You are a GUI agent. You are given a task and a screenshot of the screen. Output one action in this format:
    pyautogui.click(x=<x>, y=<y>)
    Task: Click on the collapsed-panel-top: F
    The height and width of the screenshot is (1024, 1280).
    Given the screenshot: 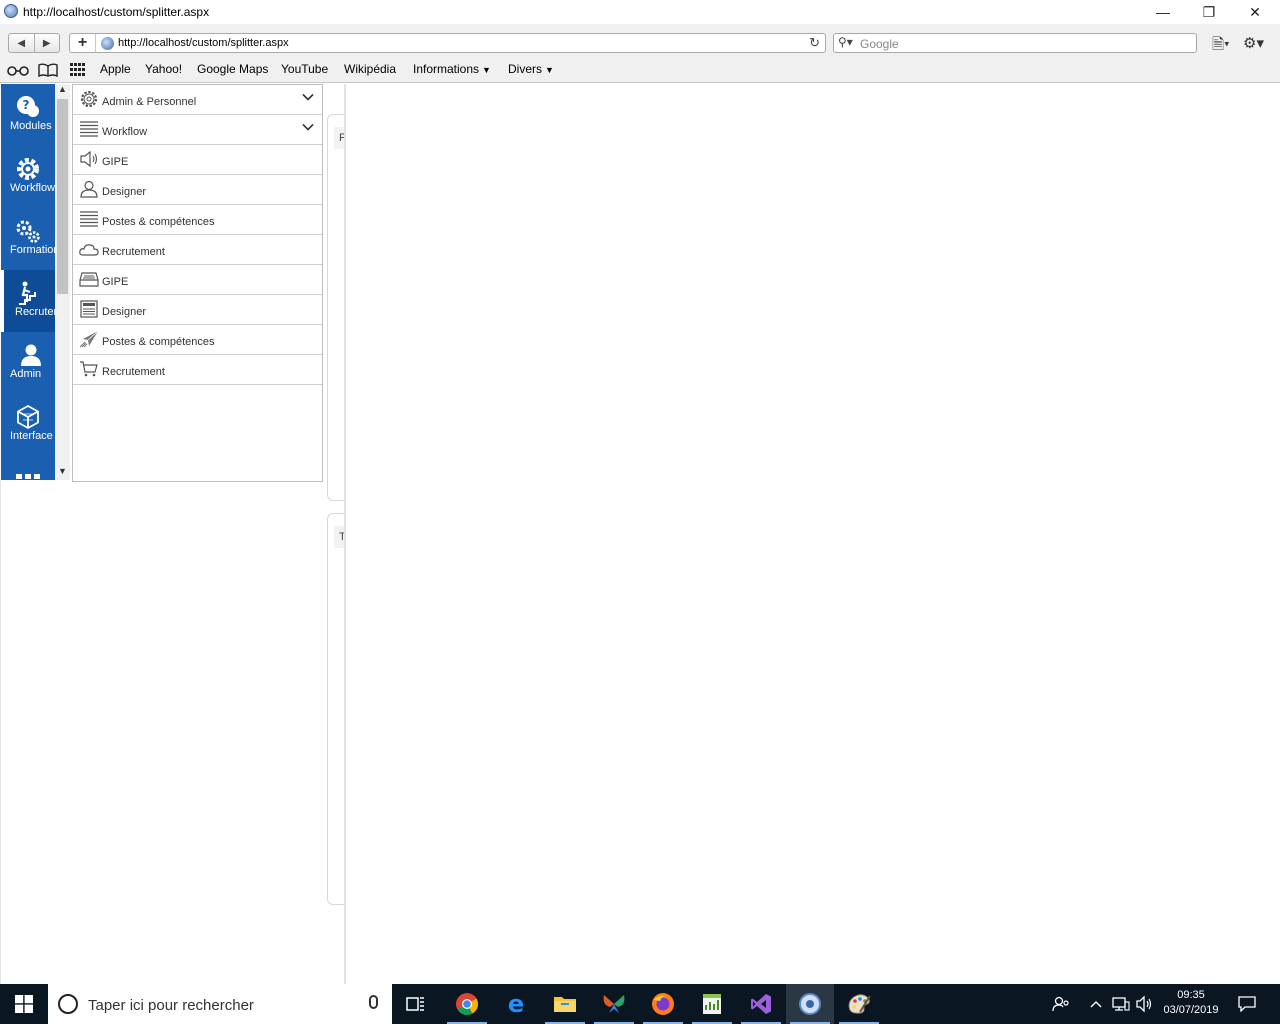 What is the action you would take?
    pyautogui.click(x=336, y=307)
    